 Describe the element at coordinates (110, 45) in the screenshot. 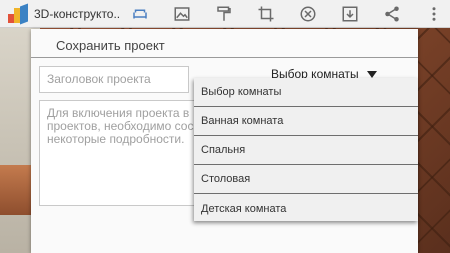

I see `dialog-title: Сохранить проект` at that location.